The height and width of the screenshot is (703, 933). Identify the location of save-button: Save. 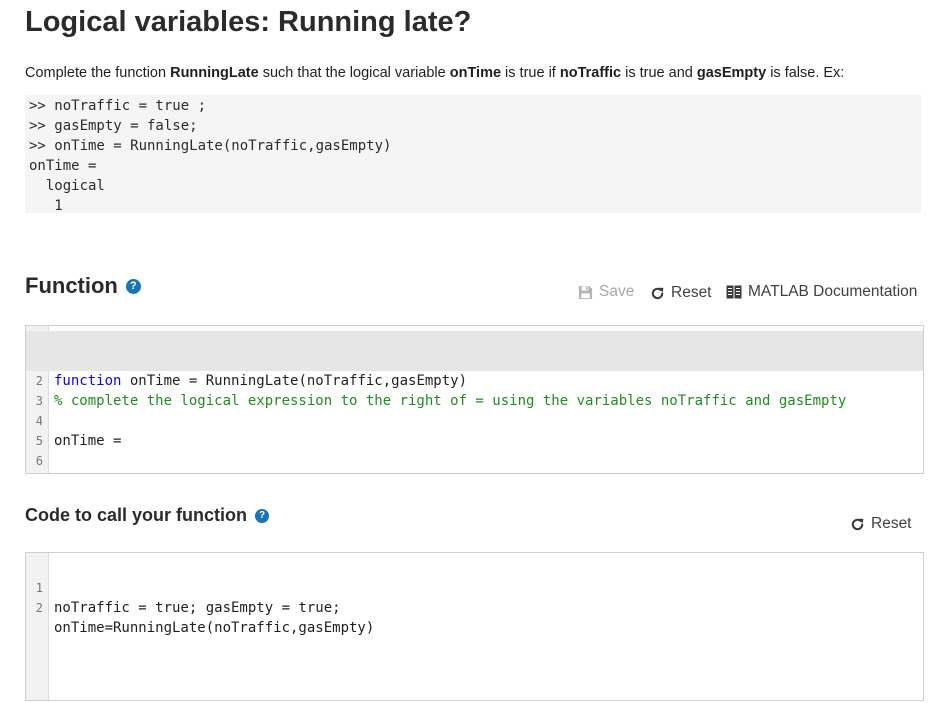
(606, 292).